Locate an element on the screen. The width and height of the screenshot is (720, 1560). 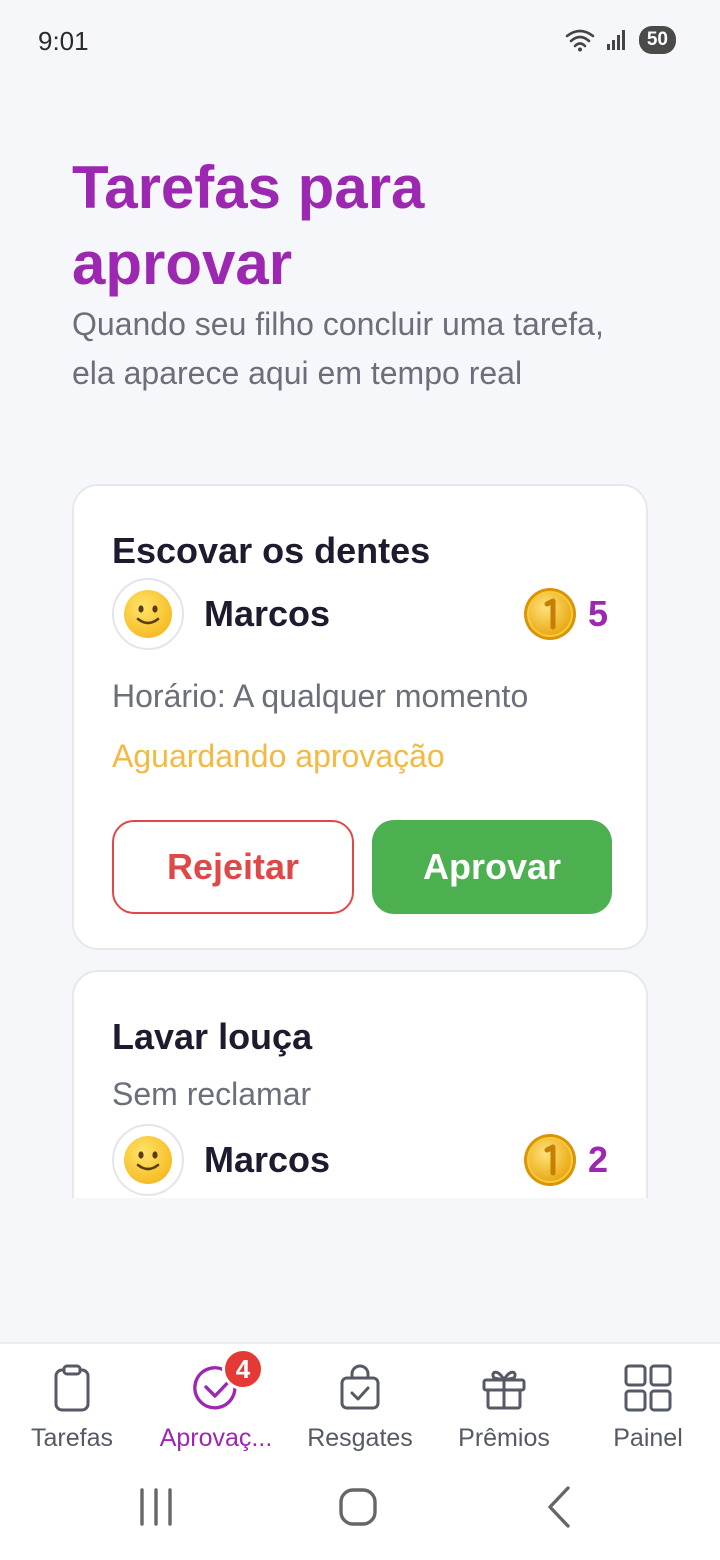
nav-tab-resgates: Resgates is located at coordinates (360, 1403).